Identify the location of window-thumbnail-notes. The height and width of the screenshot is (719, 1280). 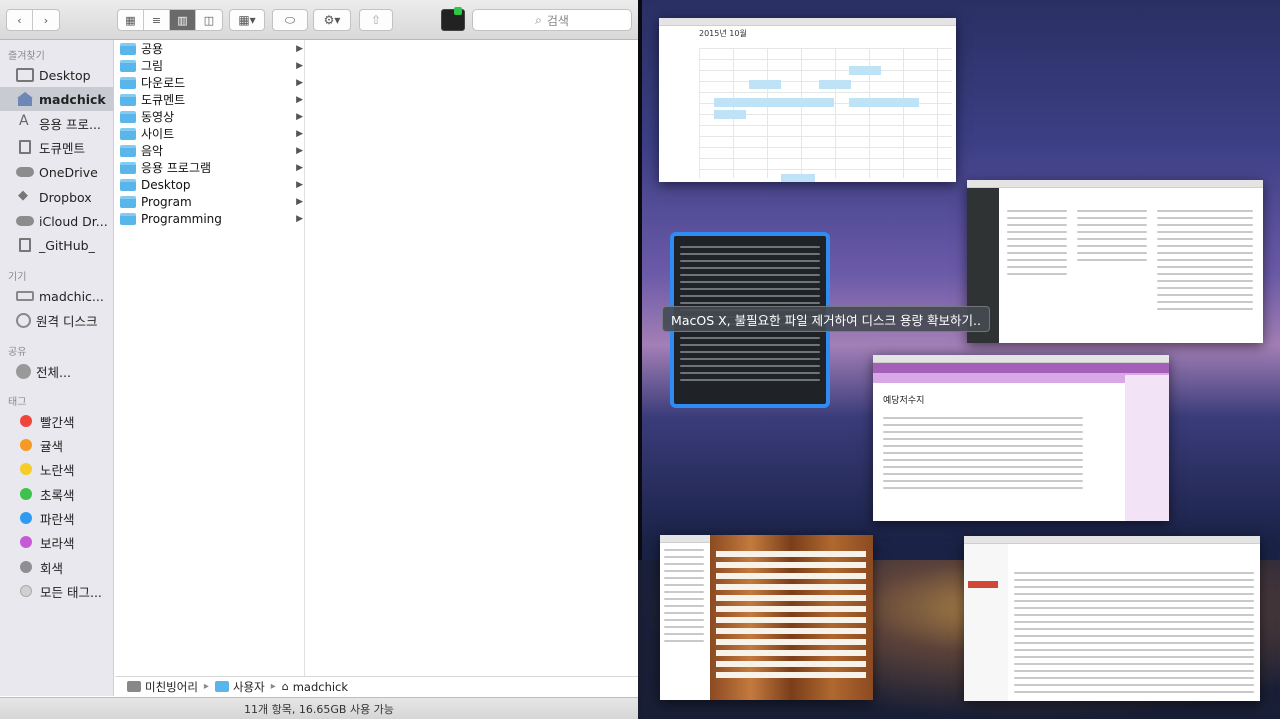
(1115, 261).